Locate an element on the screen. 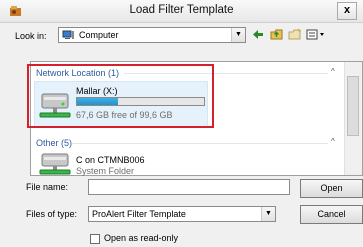  views-menu-icon is located at coordinates (316, 34).